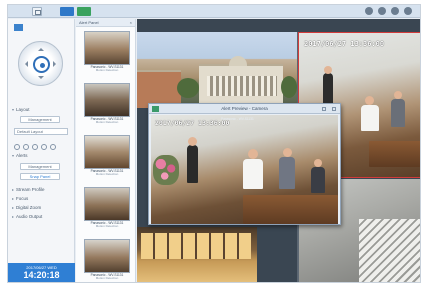 The image size is (428, 283). I want to click on menu-item-label: Stream Profile, so click(30, 189).